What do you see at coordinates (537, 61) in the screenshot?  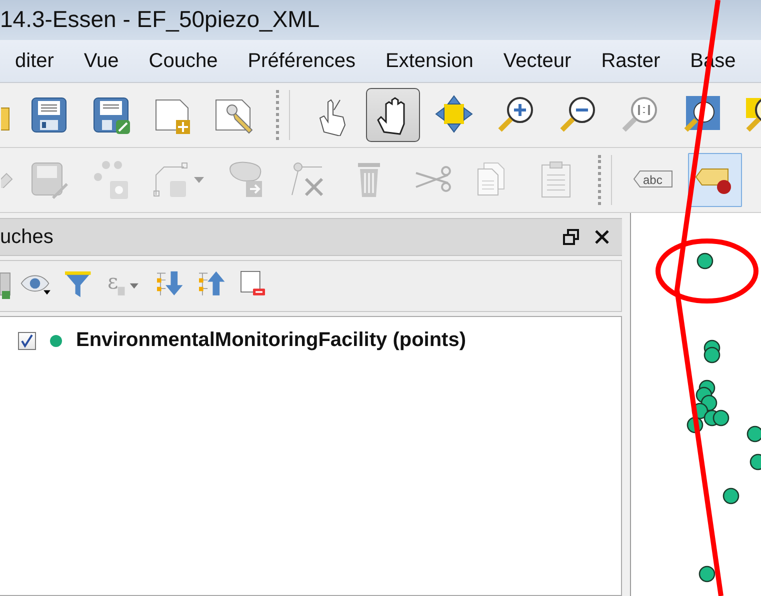 I see `menu-item: Vecteur` at bounding box center [537, 61].